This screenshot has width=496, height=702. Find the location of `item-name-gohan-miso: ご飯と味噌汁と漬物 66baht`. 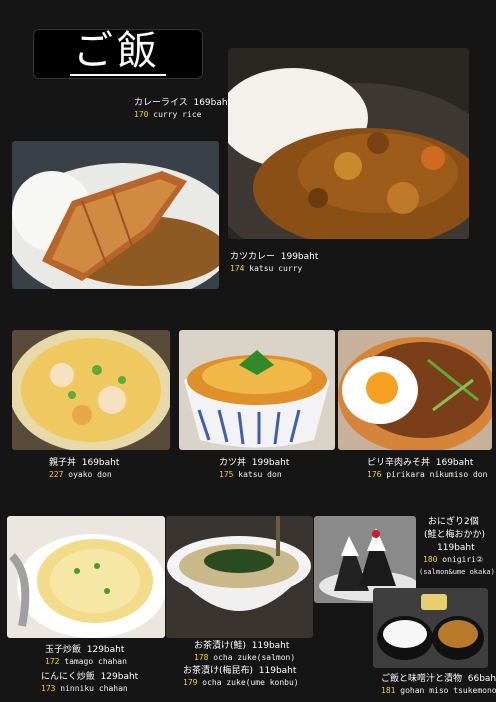

item-name-gohan-miso: ご飯と味噌汁と漬物 66baht is located at coordinates (438, 679).